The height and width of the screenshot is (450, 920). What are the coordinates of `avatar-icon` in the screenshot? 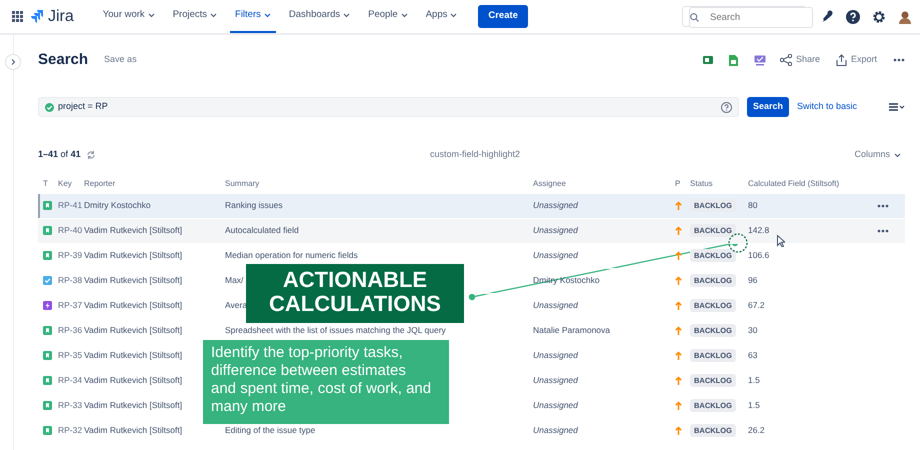 It's located at (905, 17).